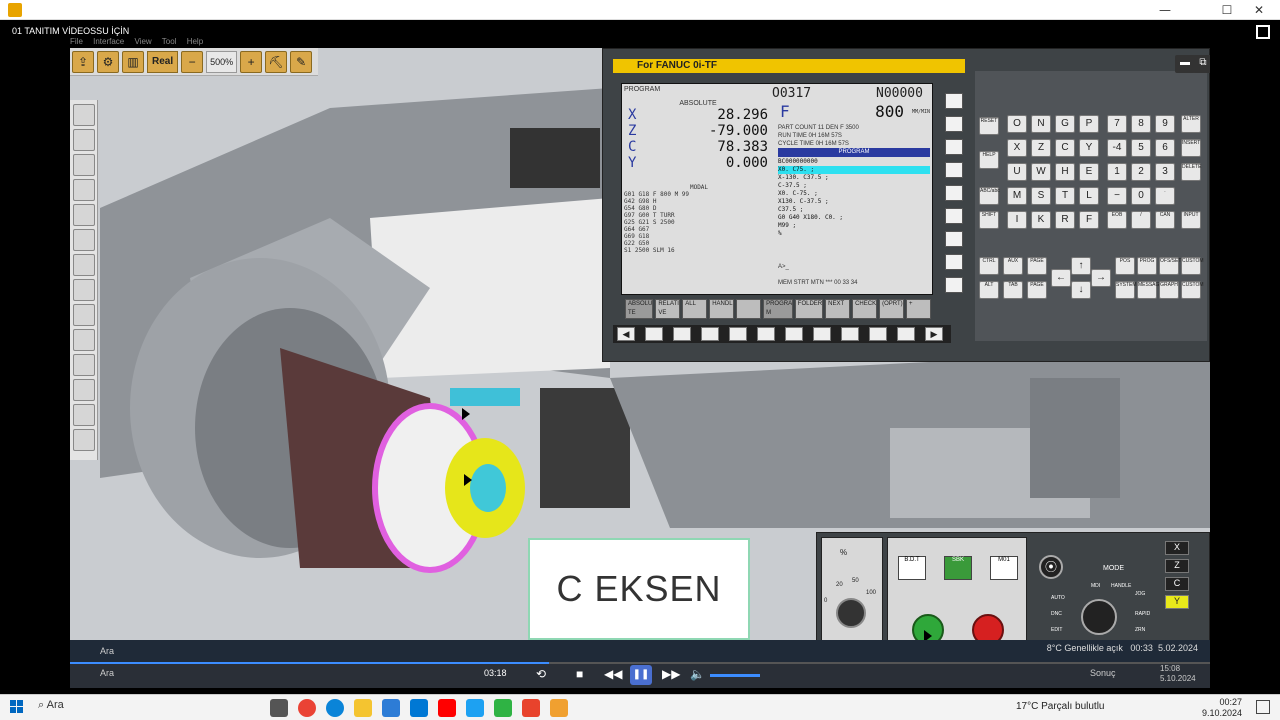  What do you see at coordinates (1041, 196) in the screenshot?
I see `key-s: S` at bounding box center [1041, 196].